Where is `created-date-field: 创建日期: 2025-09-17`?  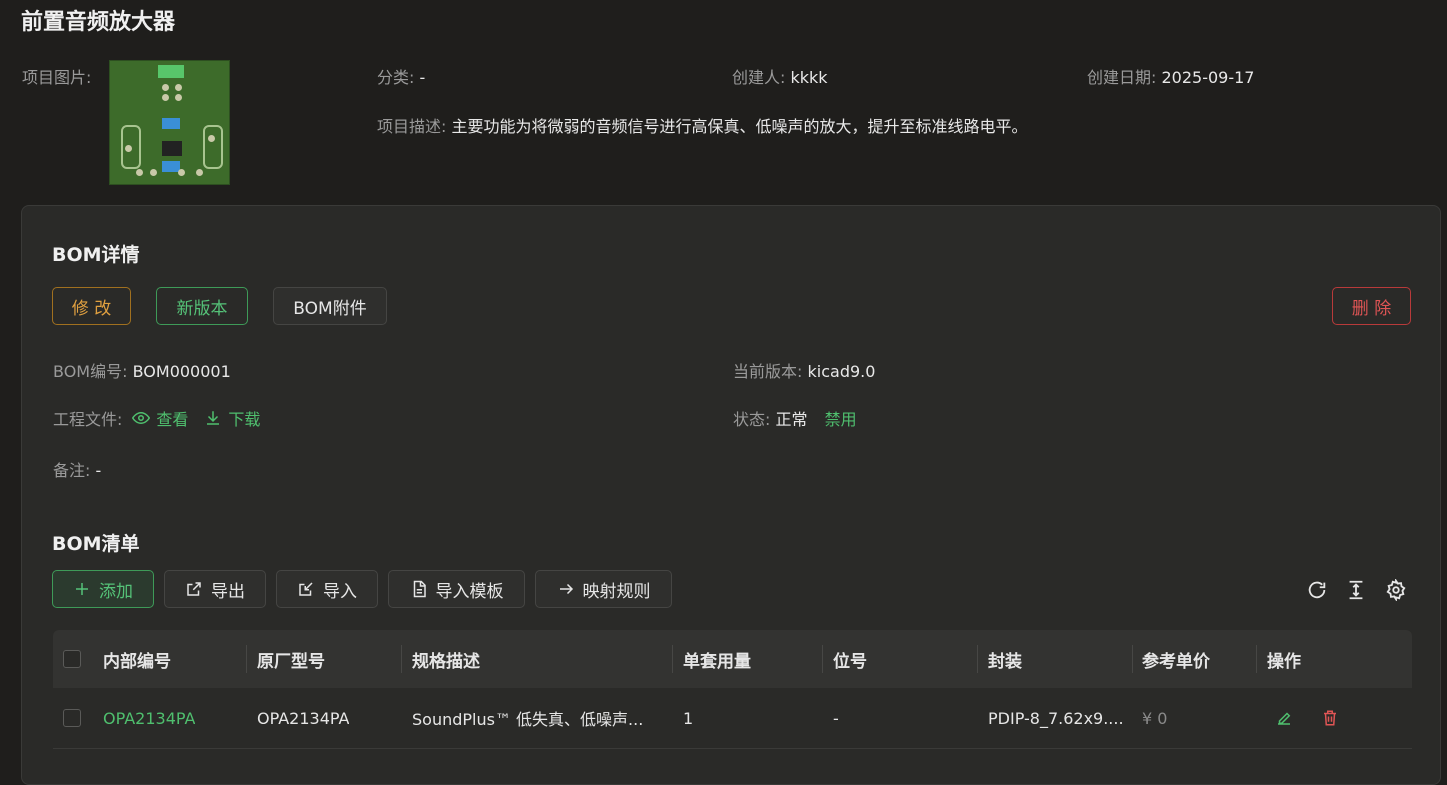 created-date-field: 创建日期: 2025-09-17 is located at coordinates (1171, 77).